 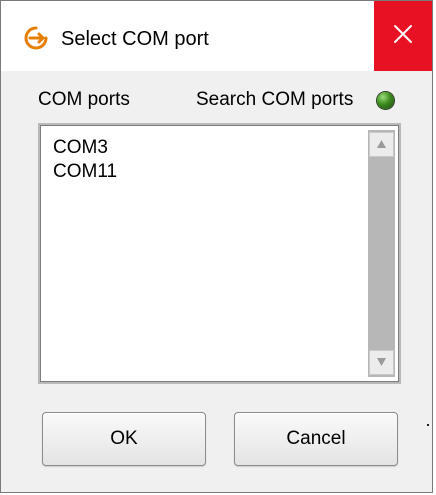 I want to click on ok-button: OK, so click(x=124, y=439).